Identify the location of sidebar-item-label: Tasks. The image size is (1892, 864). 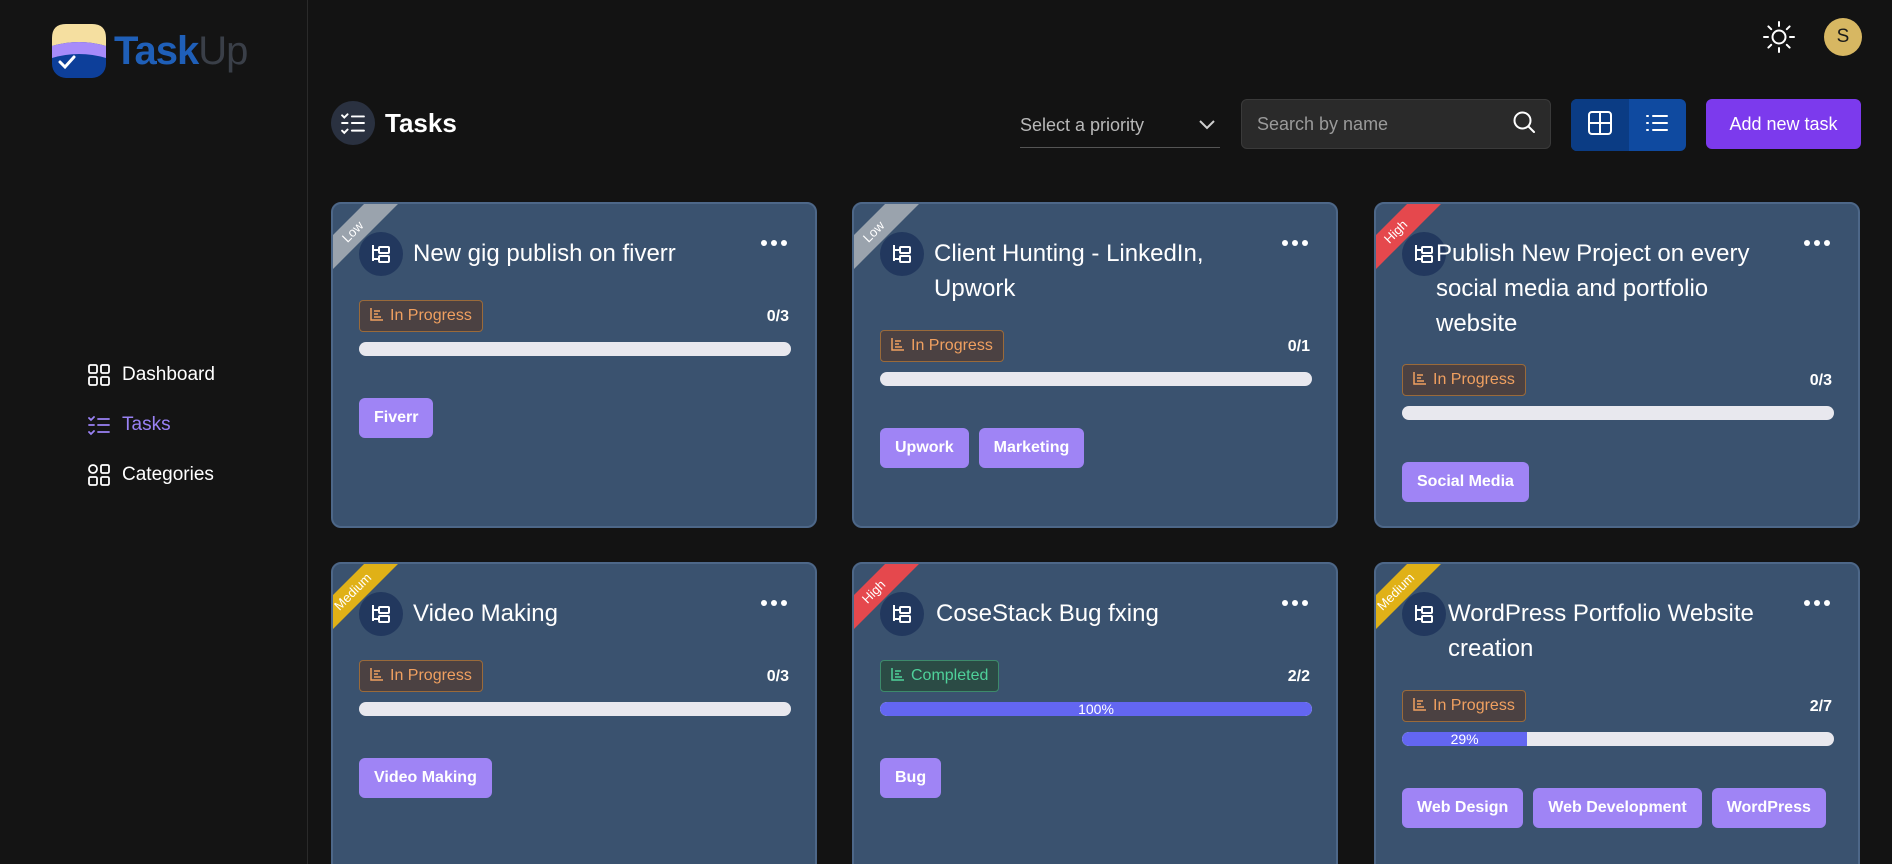
(146, 424).